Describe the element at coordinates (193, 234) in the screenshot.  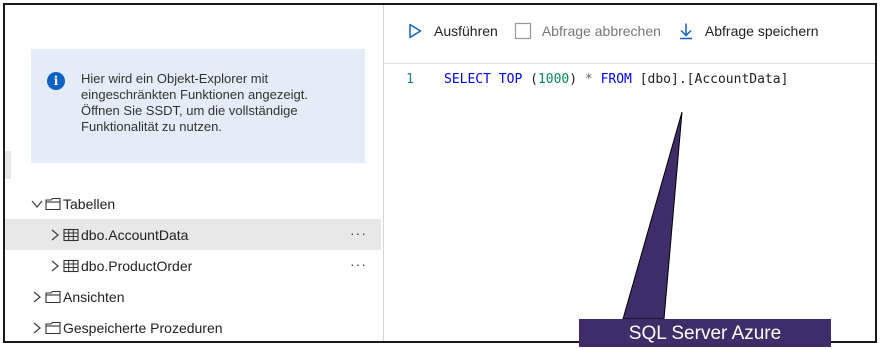
I see `tree-node-table-accountdata: dbo.AccountData ···` at that location.